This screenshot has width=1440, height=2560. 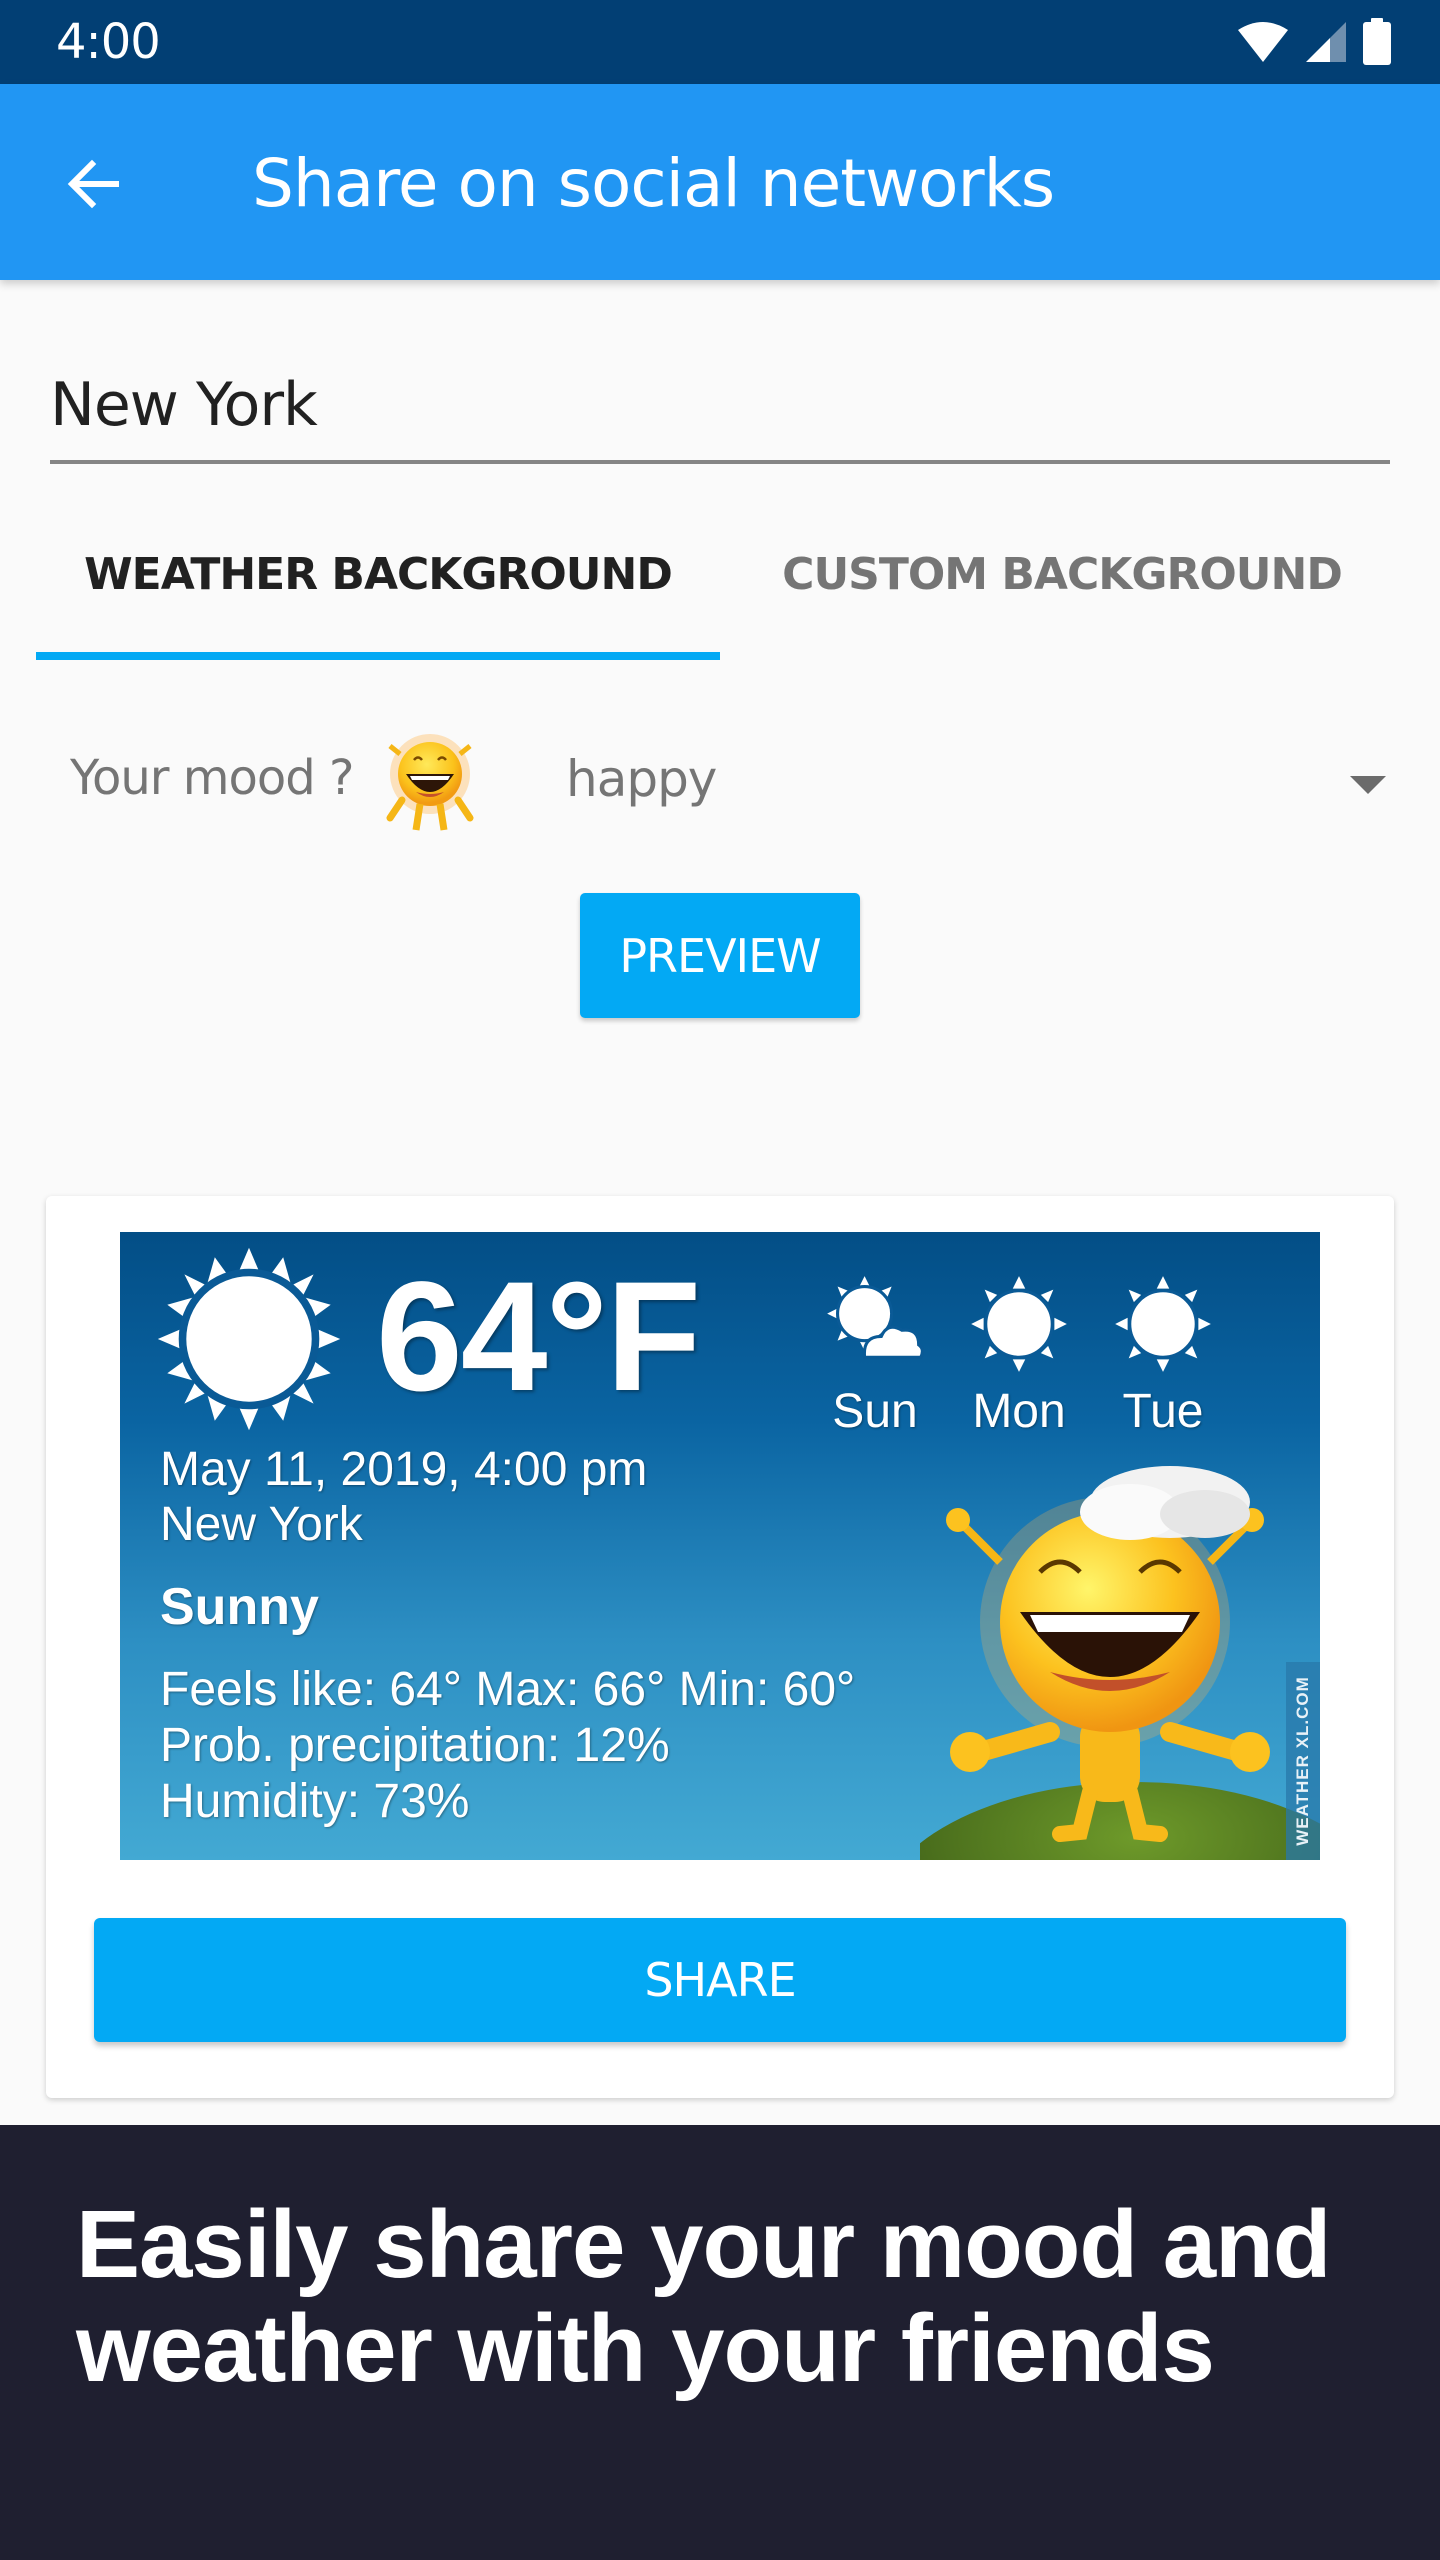 What do you see at coordinates (720, 405) in the screenshot?
I see `city-input` at bounding box center [720, 405].